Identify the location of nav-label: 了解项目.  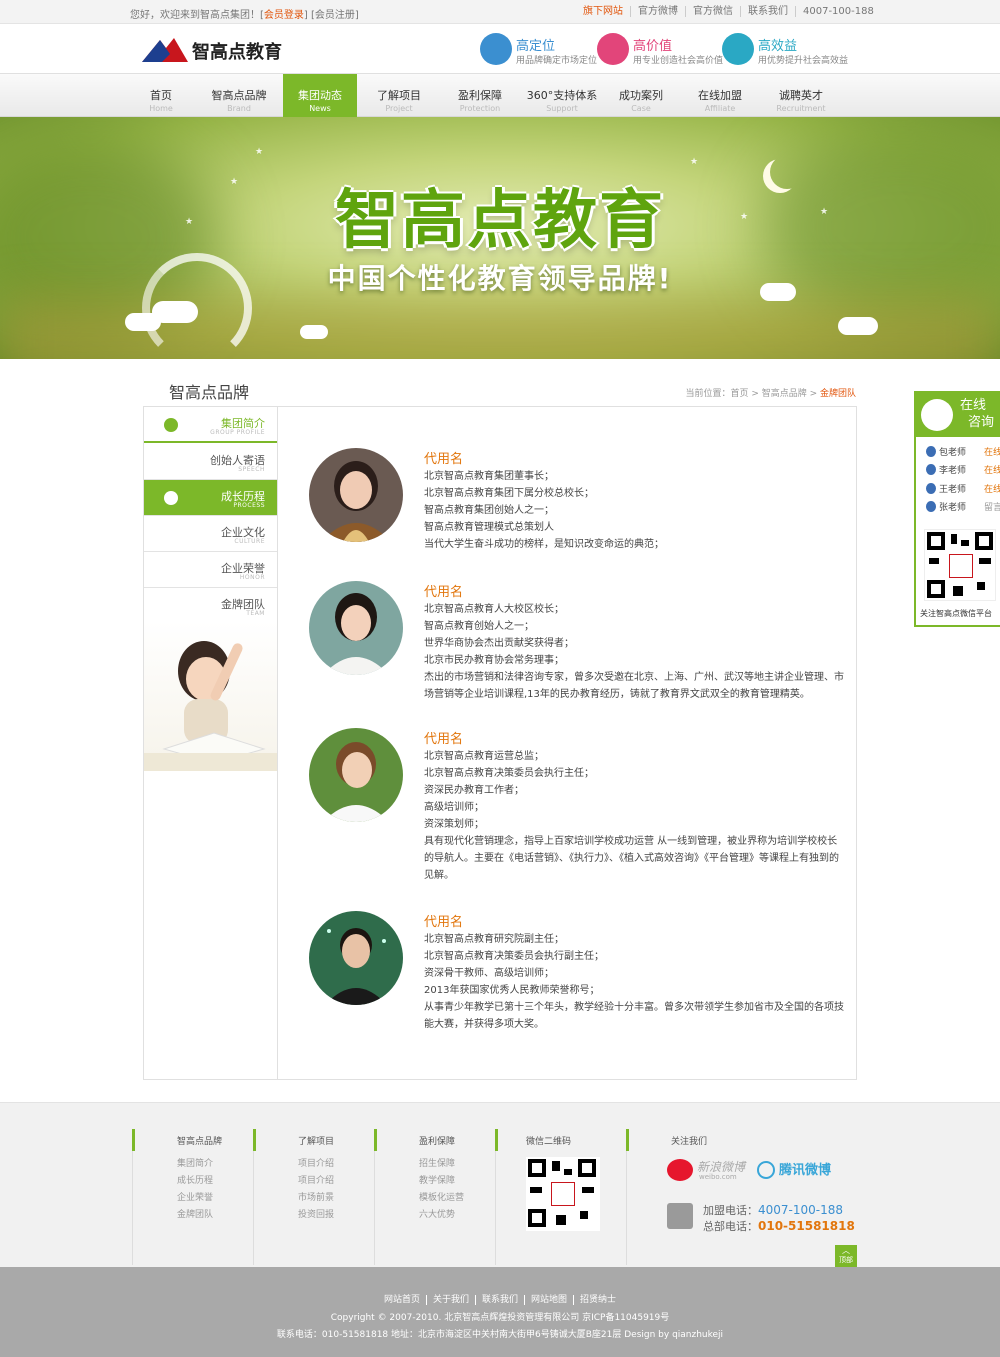
(399, 95).